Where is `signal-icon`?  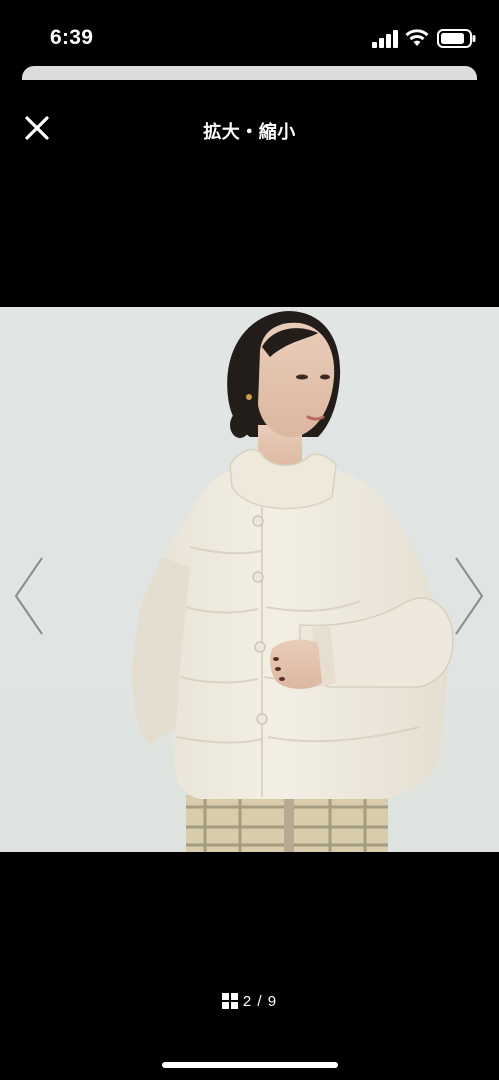 signal-icon is located at coordinates (385, 39).